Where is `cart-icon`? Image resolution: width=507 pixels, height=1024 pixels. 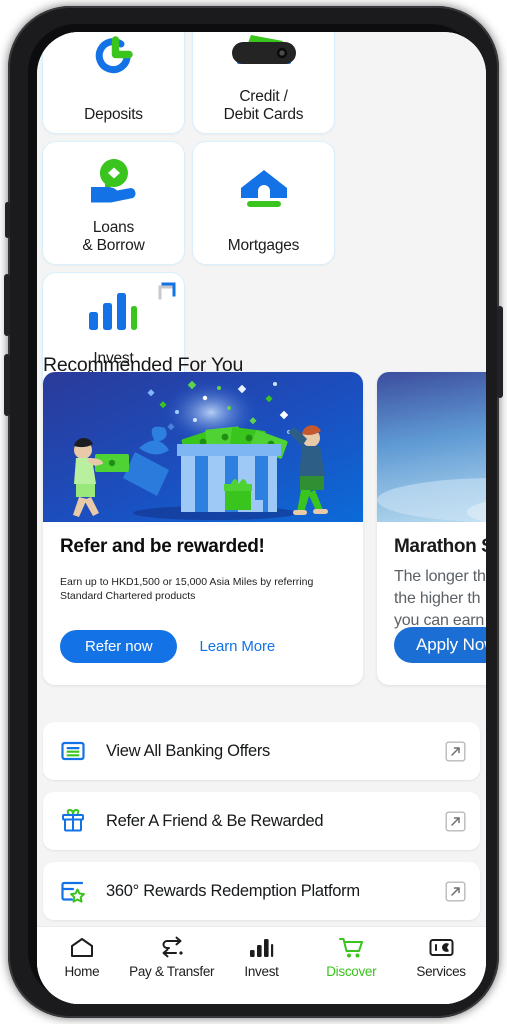 cart-icon is located at coordinates (351, 947).